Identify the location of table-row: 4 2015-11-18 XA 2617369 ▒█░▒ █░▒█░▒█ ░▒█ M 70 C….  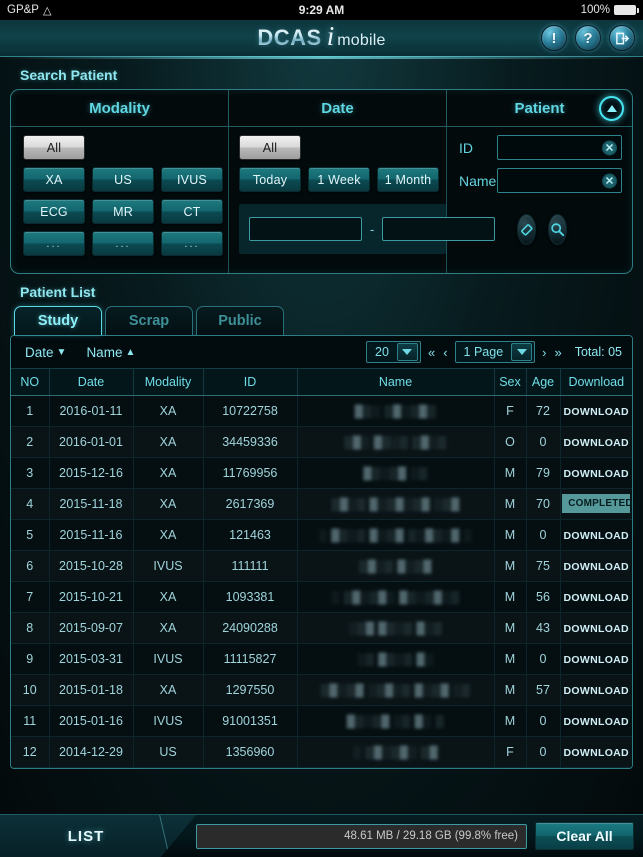
(321, 504).